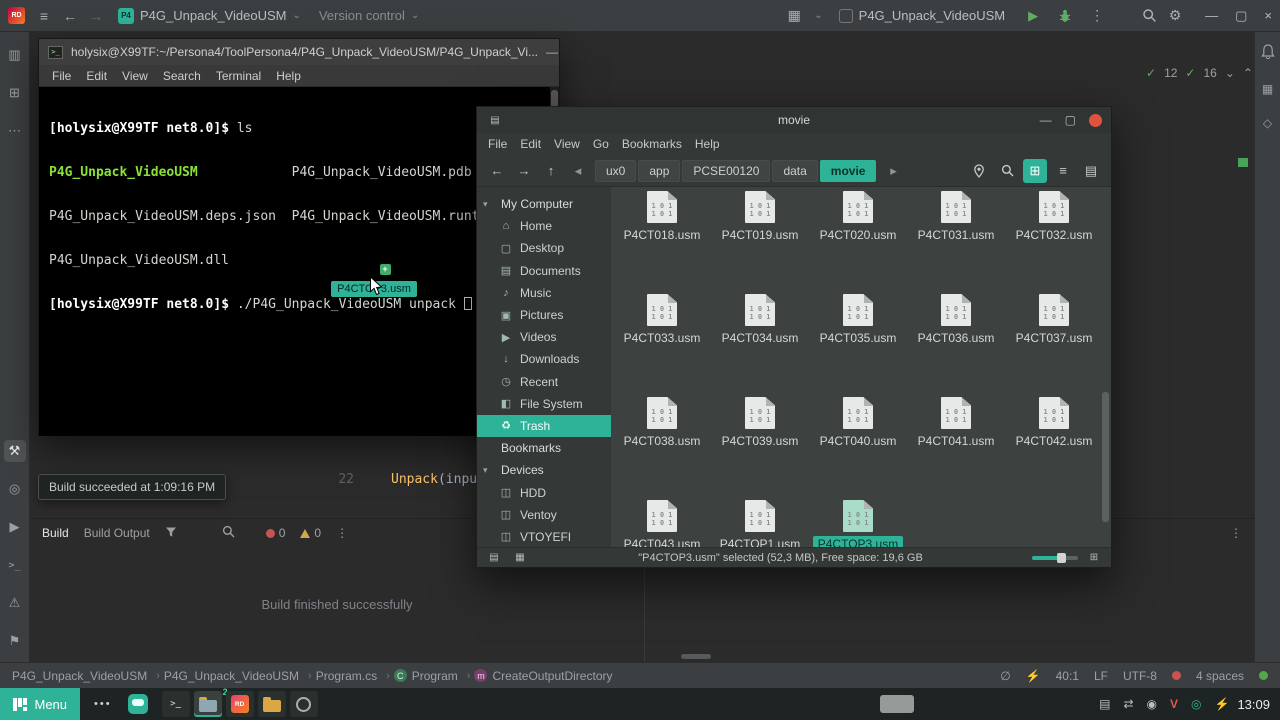 This screenshot has width=1280, height=720. Describe the element at coordinates (488, 470) in the screenshot. I see `expander-icon: ▾` at that location.